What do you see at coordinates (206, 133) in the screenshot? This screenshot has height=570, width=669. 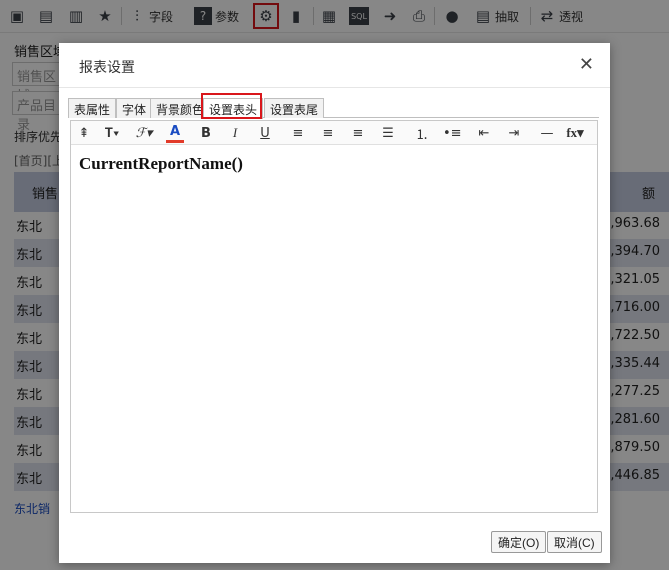 I see `bold-icon: B` at bounding box center [206, 133].